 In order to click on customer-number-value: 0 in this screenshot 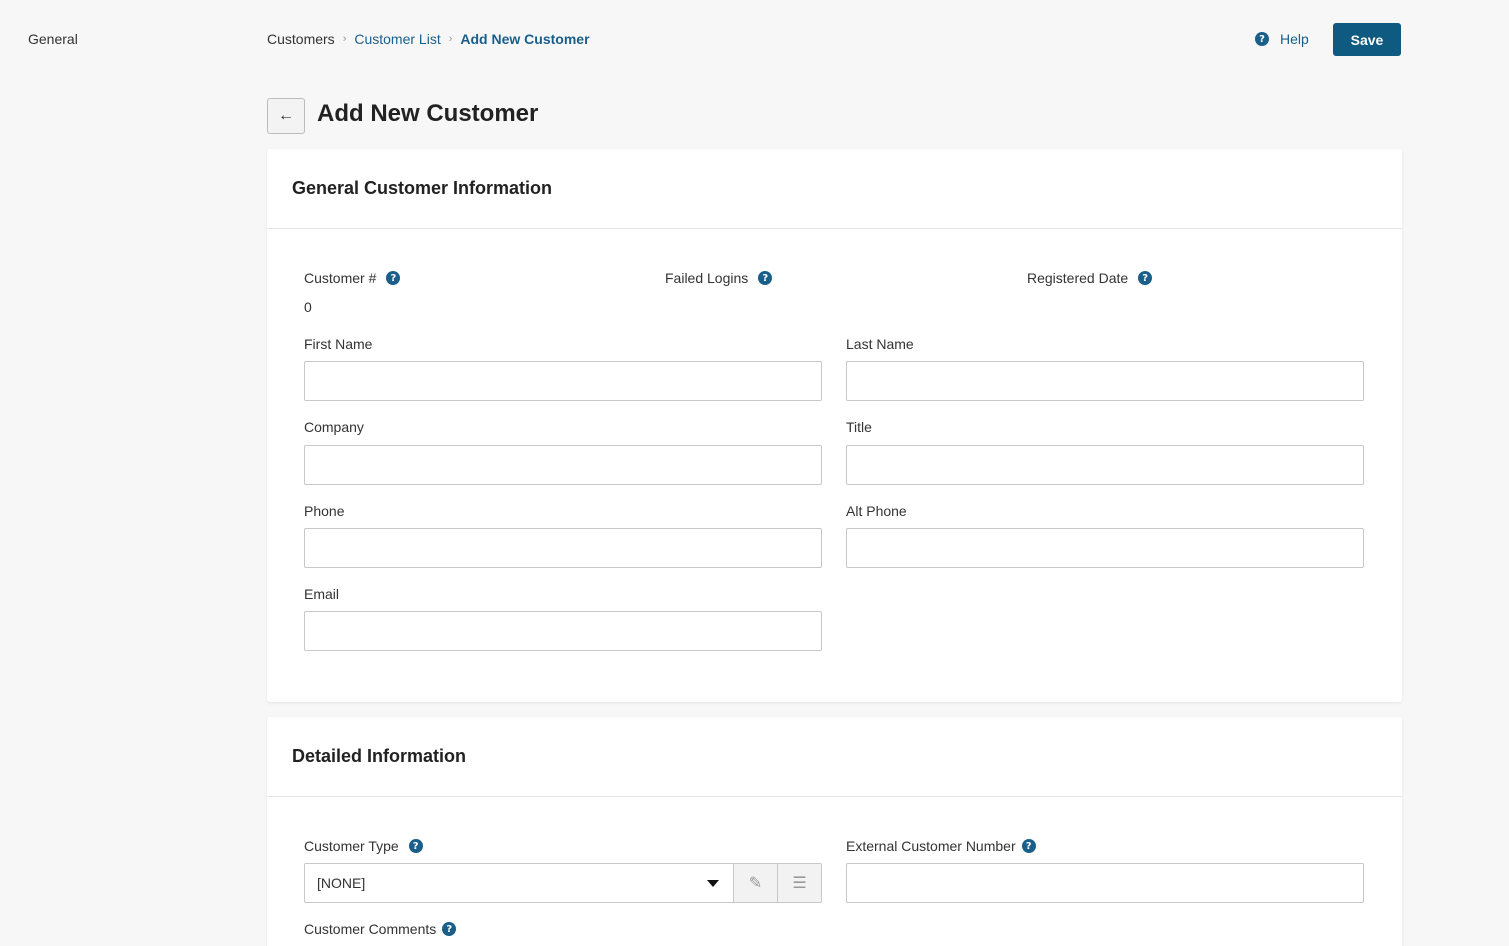, I will do `click(308, 307)`.